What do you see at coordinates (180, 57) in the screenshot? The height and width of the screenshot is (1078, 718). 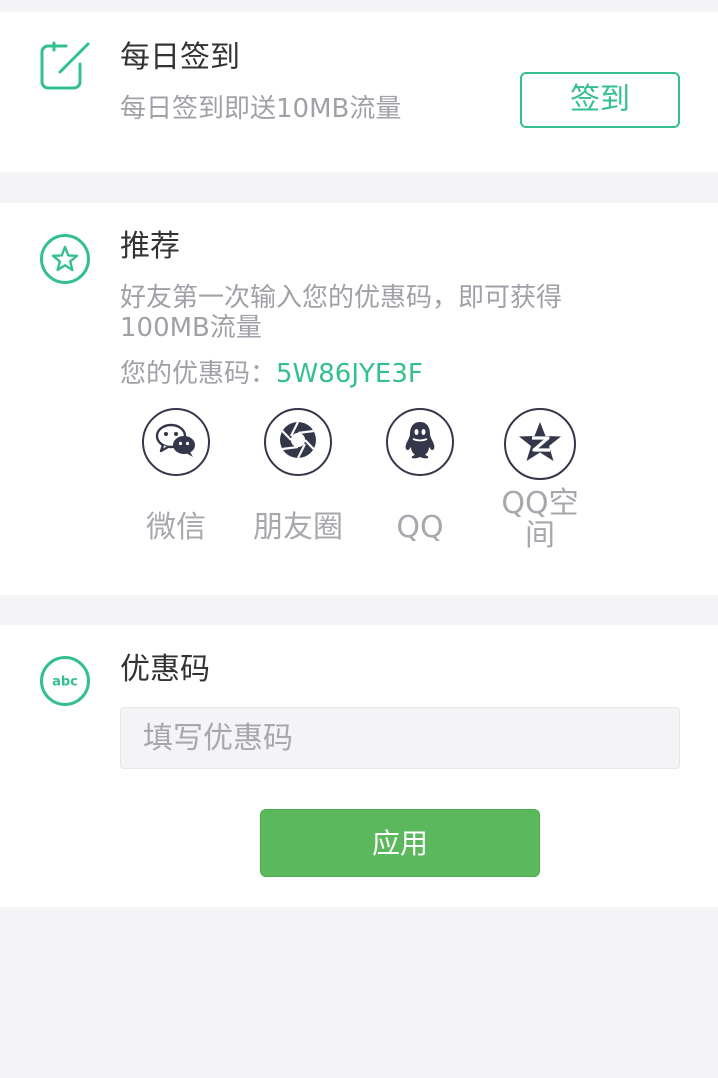 I see `checkin-title: 每日签到` at bounding box center [180, 57].